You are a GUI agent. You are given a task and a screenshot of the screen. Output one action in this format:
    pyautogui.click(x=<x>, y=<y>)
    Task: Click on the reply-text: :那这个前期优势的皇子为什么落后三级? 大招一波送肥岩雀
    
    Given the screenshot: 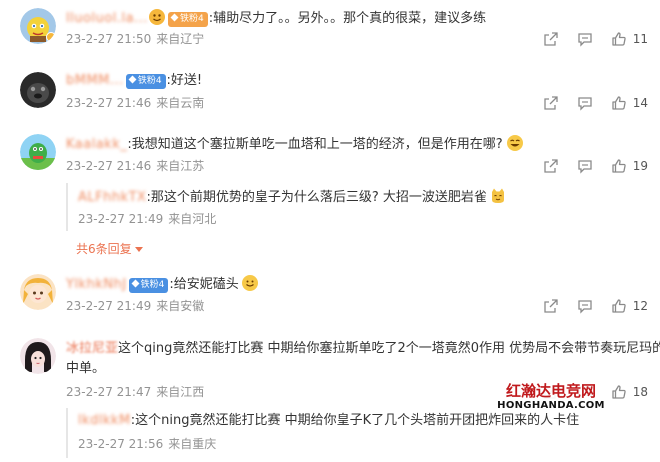 What is the action you would take?
    pyautogui.click(x=316, y=197)
    